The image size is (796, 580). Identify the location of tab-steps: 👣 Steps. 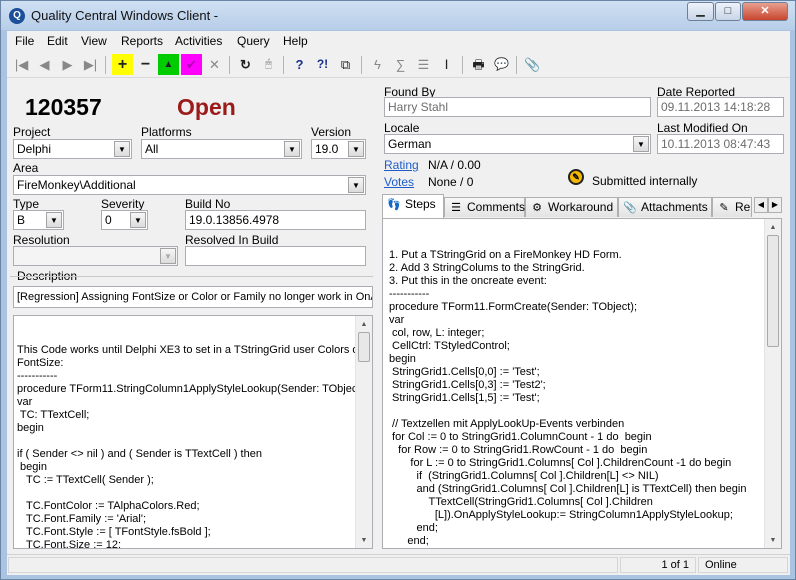
(413, 206).